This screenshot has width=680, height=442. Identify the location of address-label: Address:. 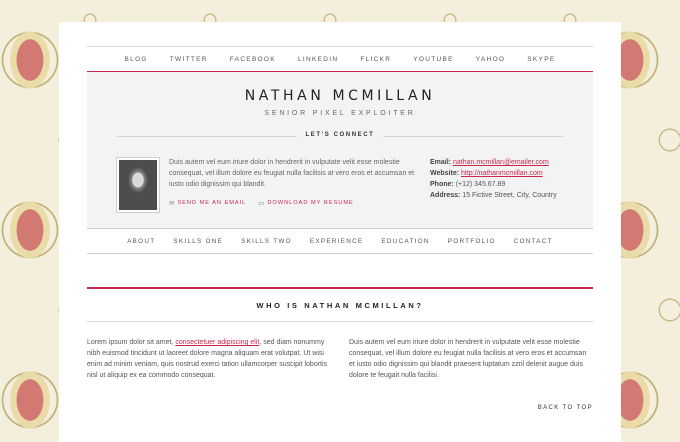
(445, 195).